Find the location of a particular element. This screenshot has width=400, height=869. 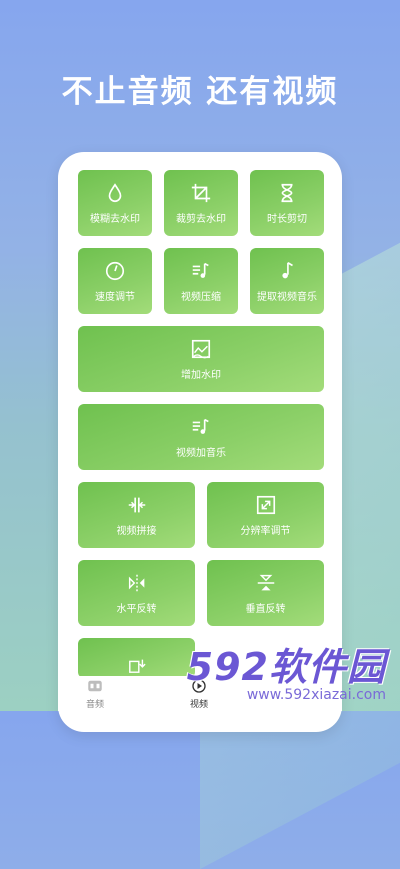

tile-label: 分辨率调节 is located at coordinates (265, 531).